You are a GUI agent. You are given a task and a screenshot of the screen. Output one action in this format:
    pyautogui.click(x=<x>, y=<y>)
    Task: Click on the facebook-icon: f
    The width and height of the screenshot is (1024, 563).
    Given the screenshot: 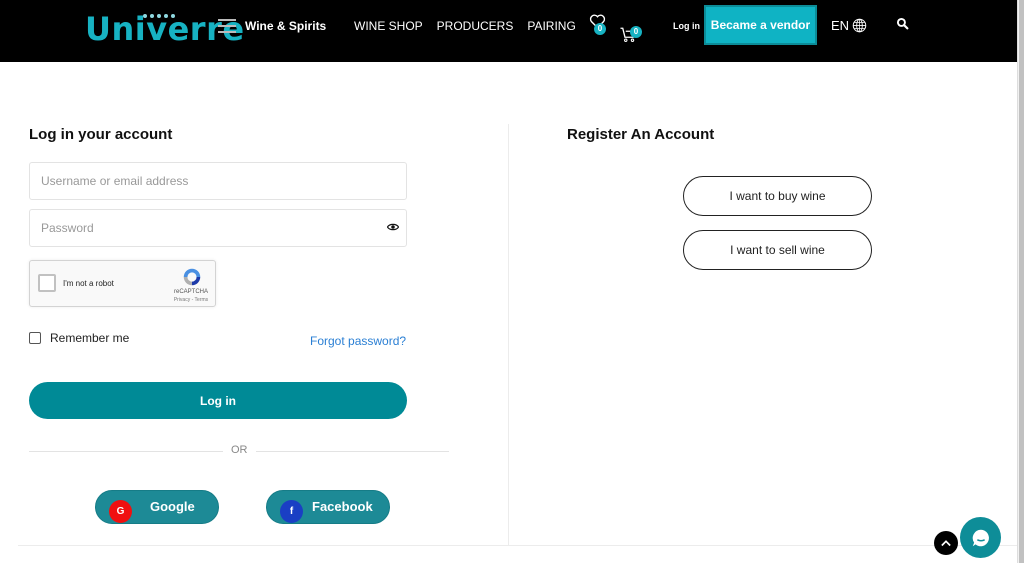 What is the action you would take?
    pyautogui.click(x=291, y=511)
    